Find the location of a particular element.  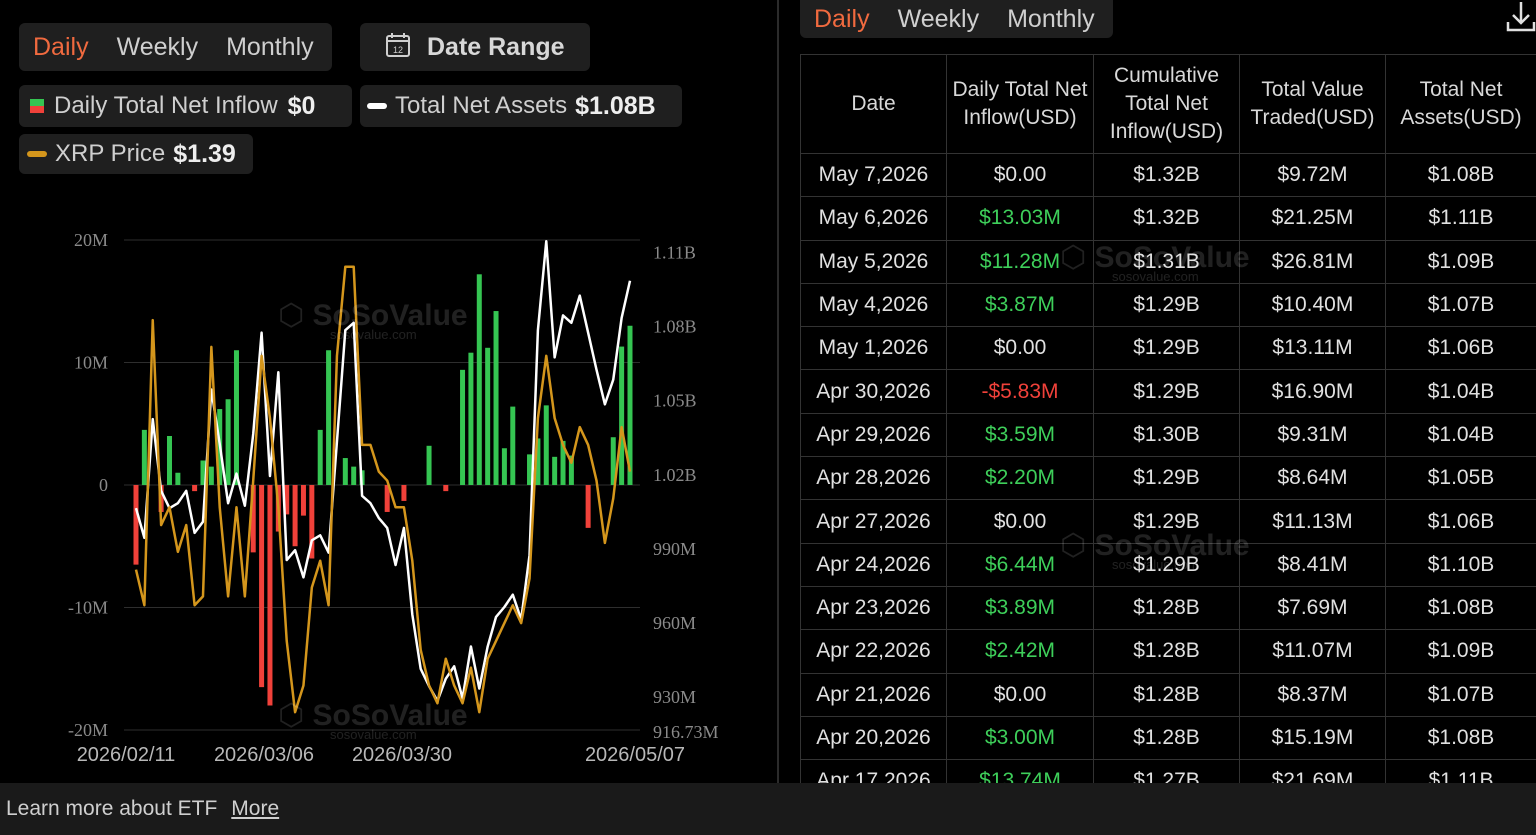

panel-divider is located at coordinates (778, 391).